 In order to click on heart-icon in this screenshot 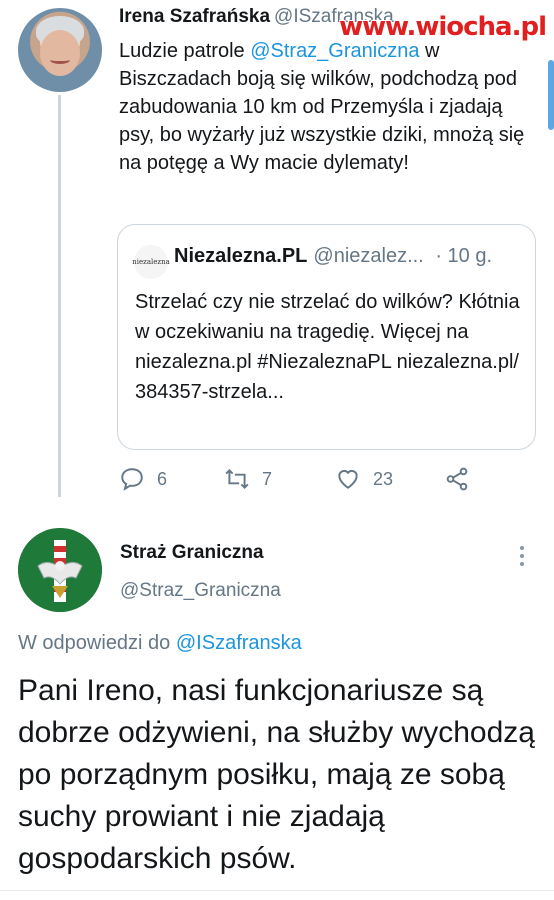, I will do `click(348, 479)`.